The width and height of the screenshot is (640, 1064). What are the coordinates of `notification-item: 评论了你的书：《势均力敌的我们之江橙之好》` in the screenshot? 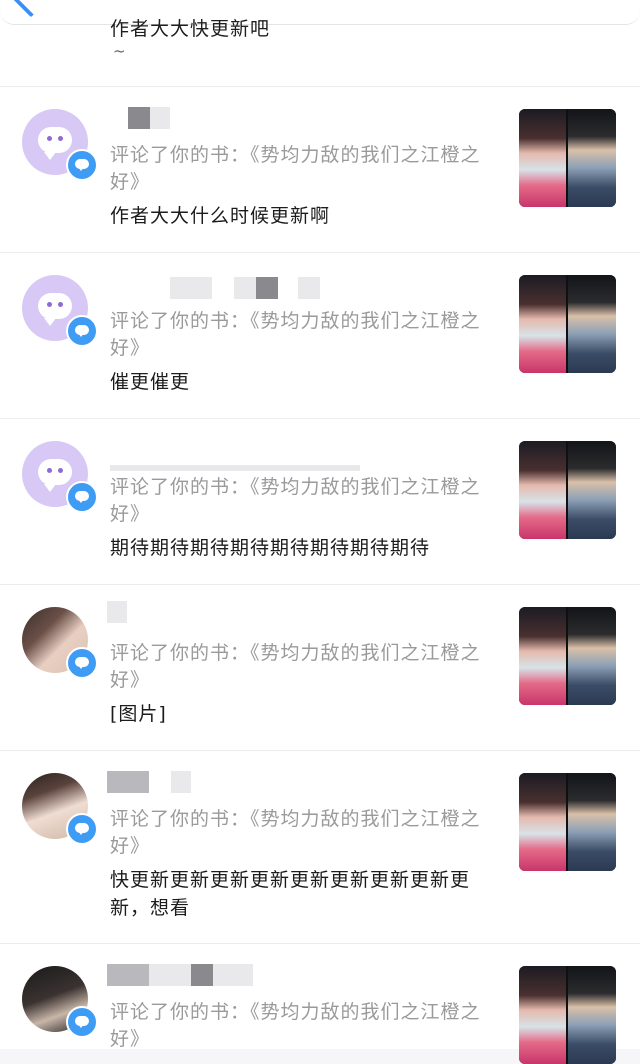 It's located at (320, 1004).